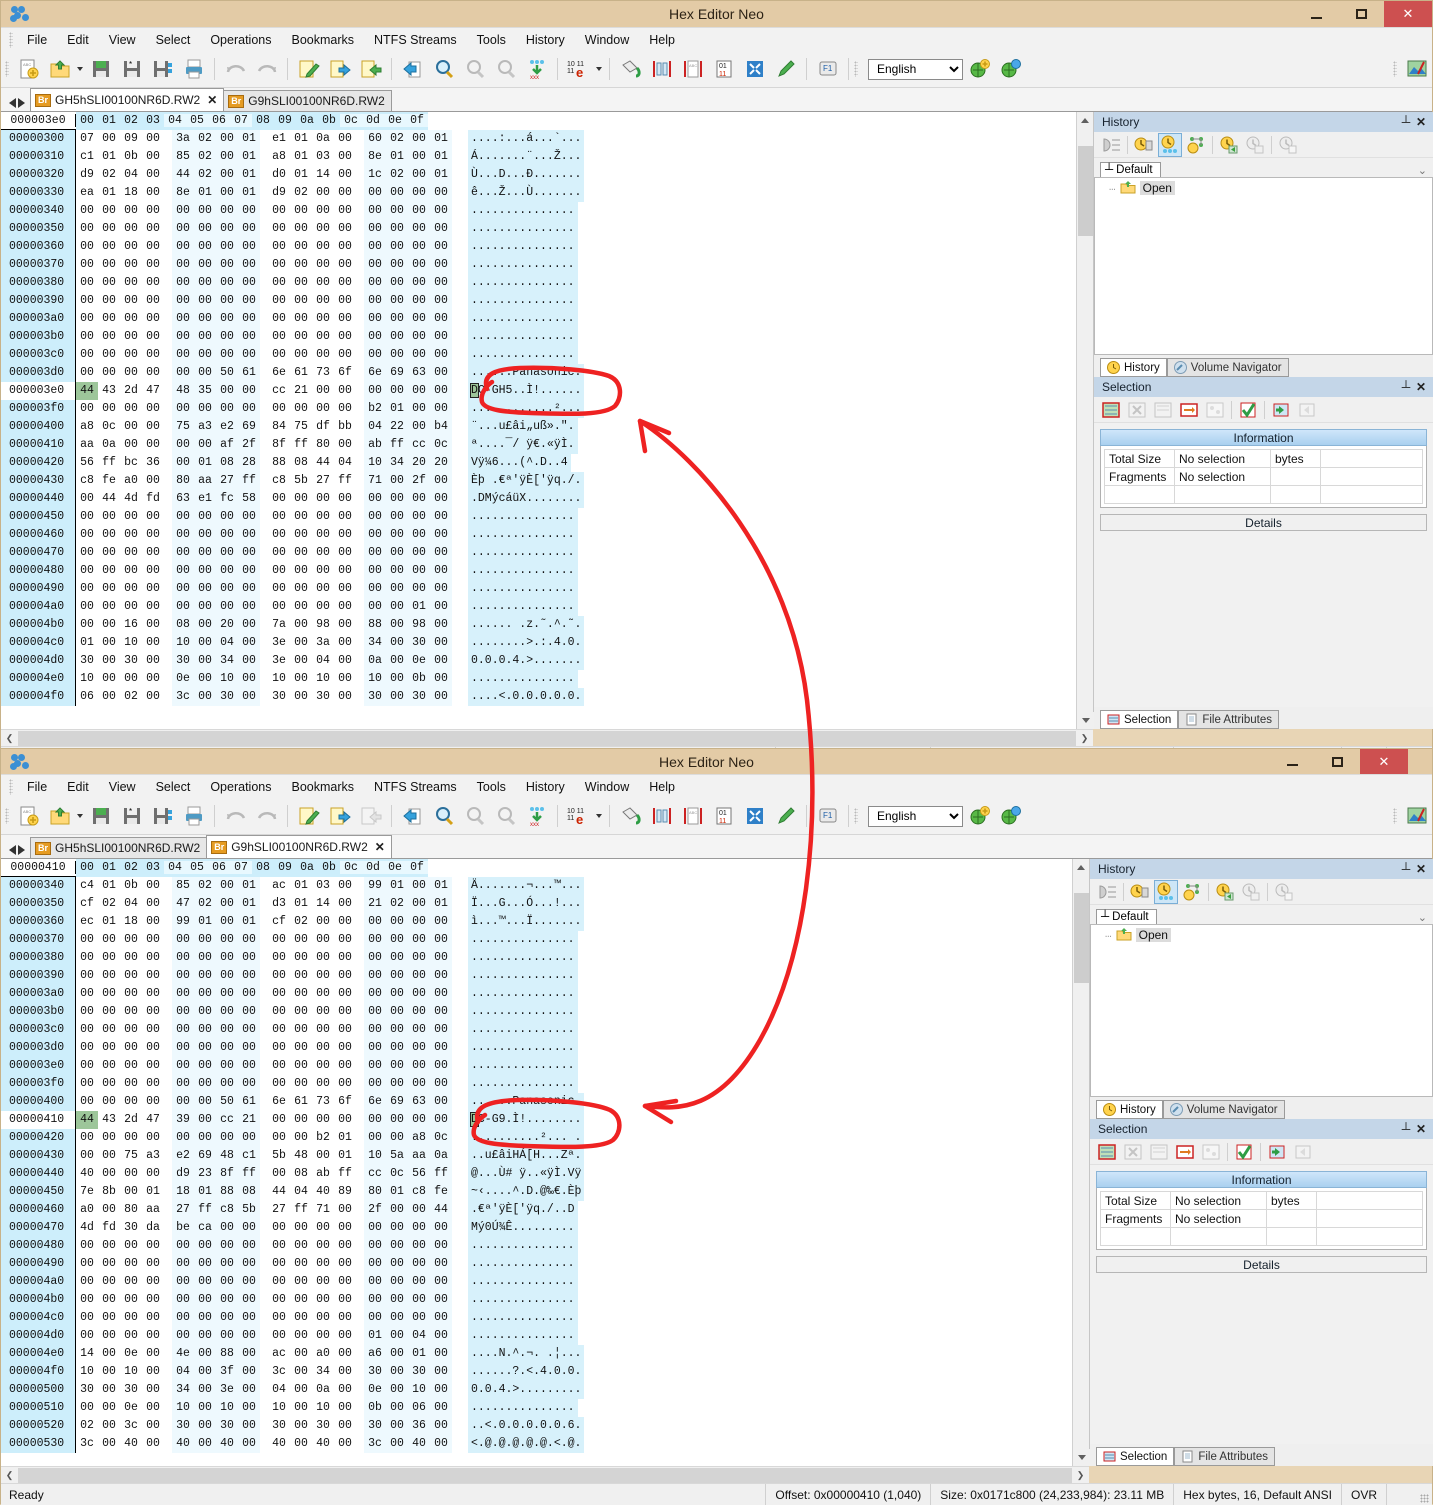 The height and width of the screenshot is (1505, 1433). I want to click on maximize-button, so click(1337, 761).